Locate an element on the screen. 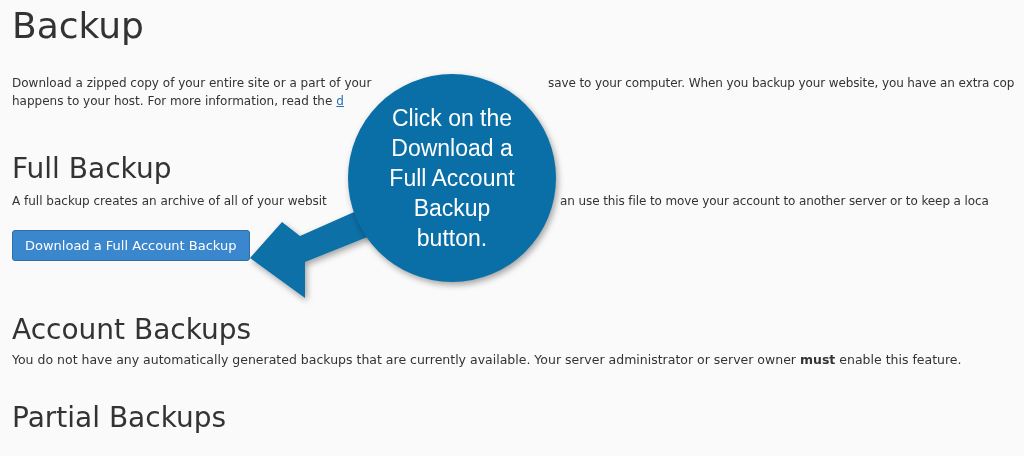 The image size is (1024, 456). section-heading: Full Backup is located at coordinates (92, 169).